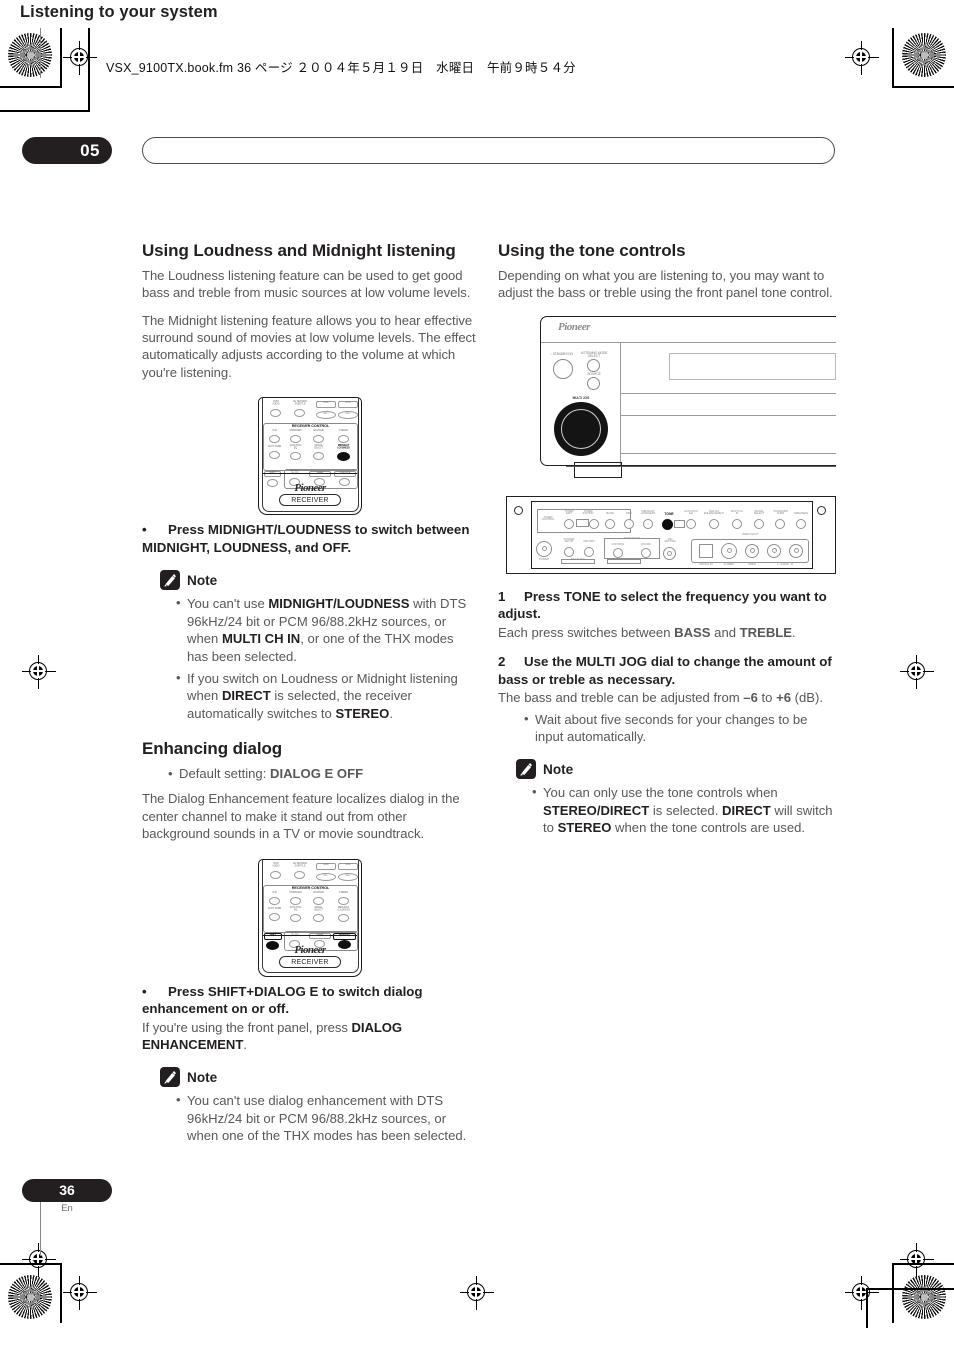 The height and width of the screenshot is (1351, 954). What do you see at coordinates (629, 523) in the screenshot?
I see `mpx-button` at bounding box center [629, 523].